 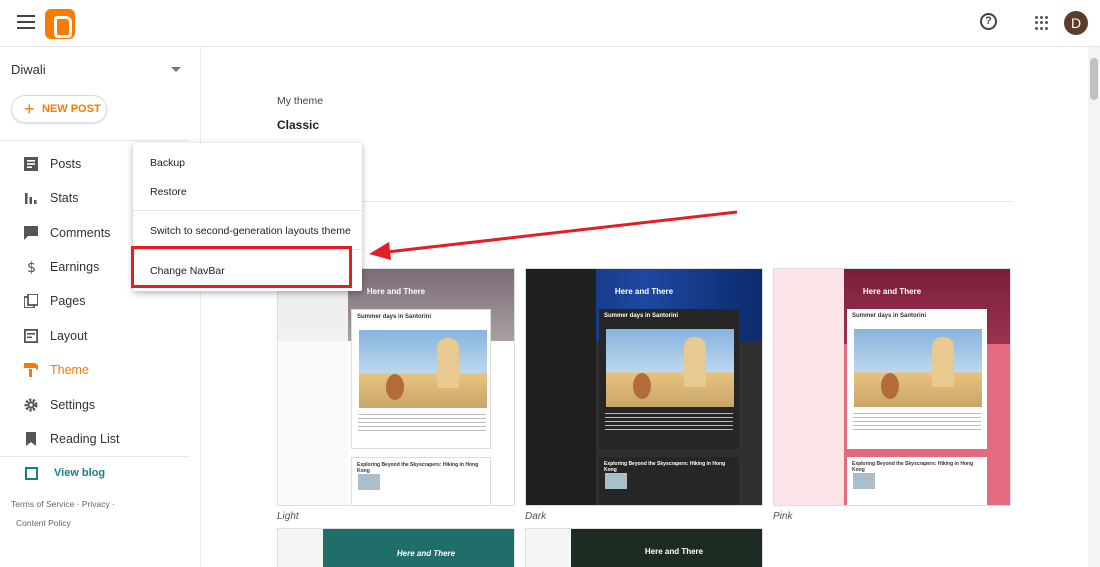 I want to click on sidebar-item-label: Stats, so click(x=64, y=198).